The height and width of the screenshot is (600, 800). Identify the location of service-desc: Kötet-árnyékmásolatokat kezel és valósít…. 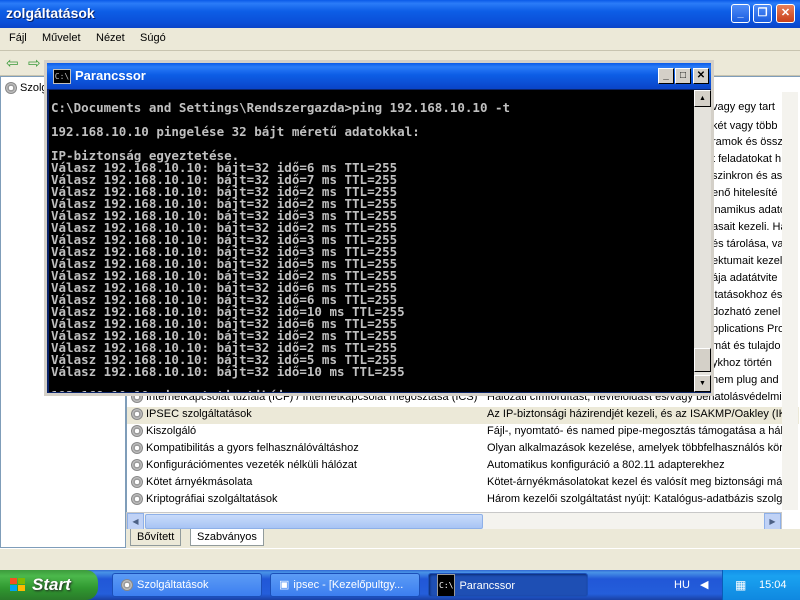
(637, 482).